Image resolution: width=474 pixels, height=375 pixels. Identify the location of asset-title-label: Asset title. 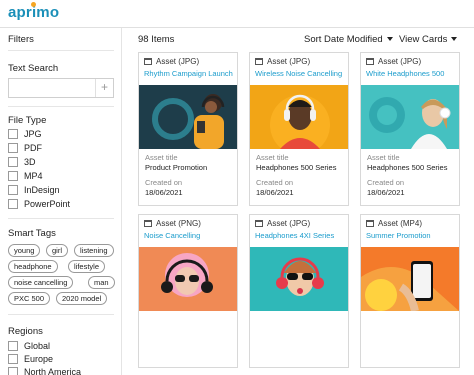
(383, 157).